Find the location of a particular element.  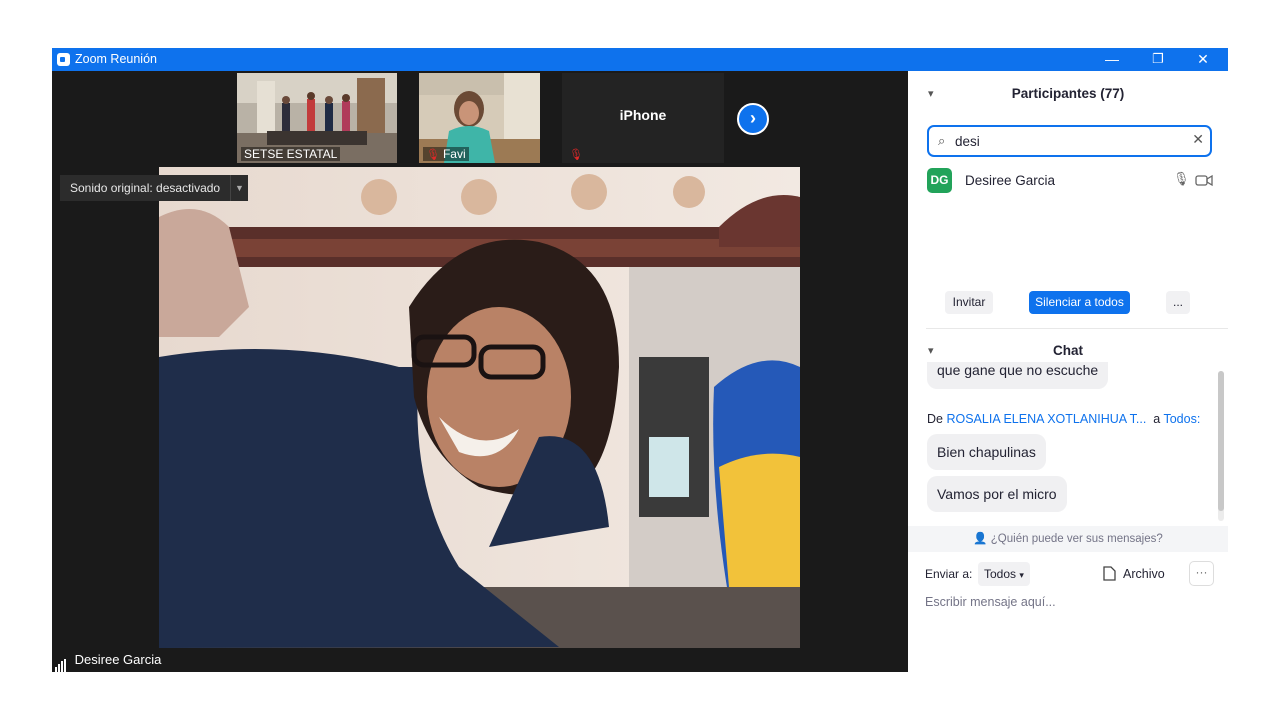

restore-icon: ❐ is located at coordinates (1158, 59).